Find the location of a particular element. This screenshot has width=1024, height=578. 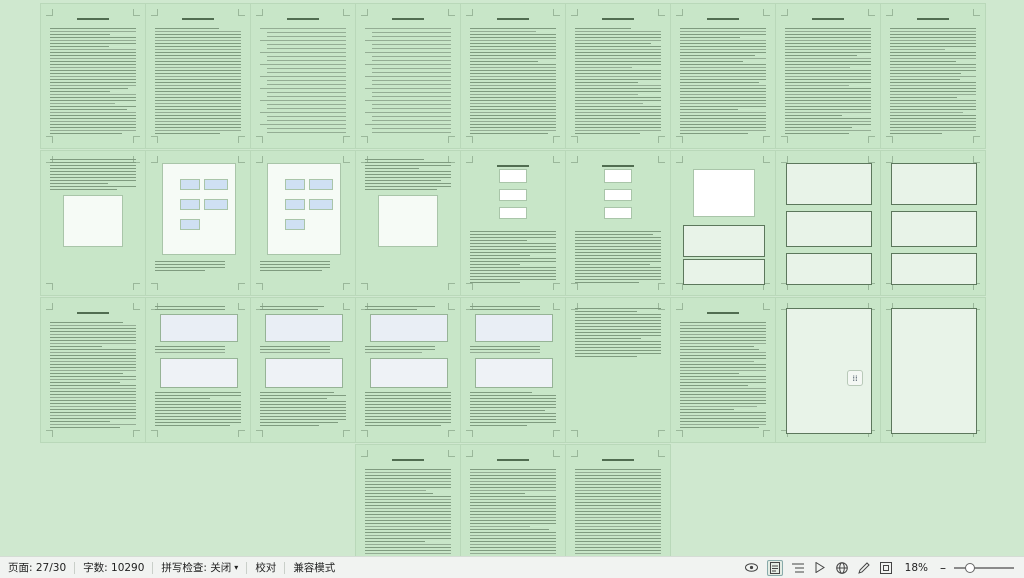

play-icon is located at coordinates (820, 568).